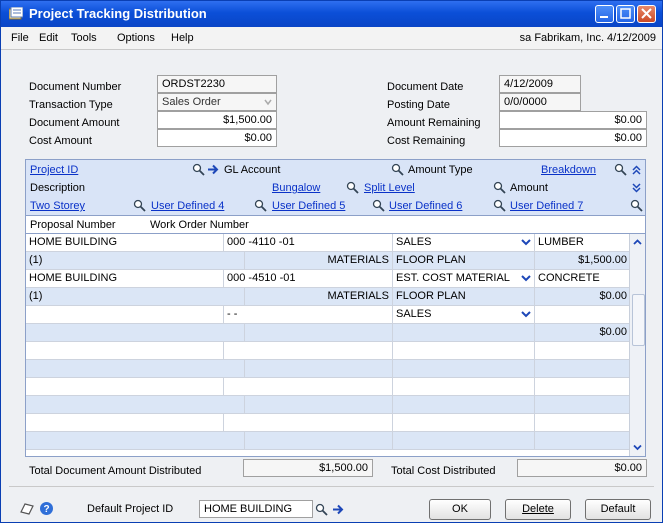 The height and width of the screenshot is (523, 663). What do you see at coordinates (217, 84) in the screenshot?
I see `document-number-field: ORDST2230` at bounding box center [217, 84].